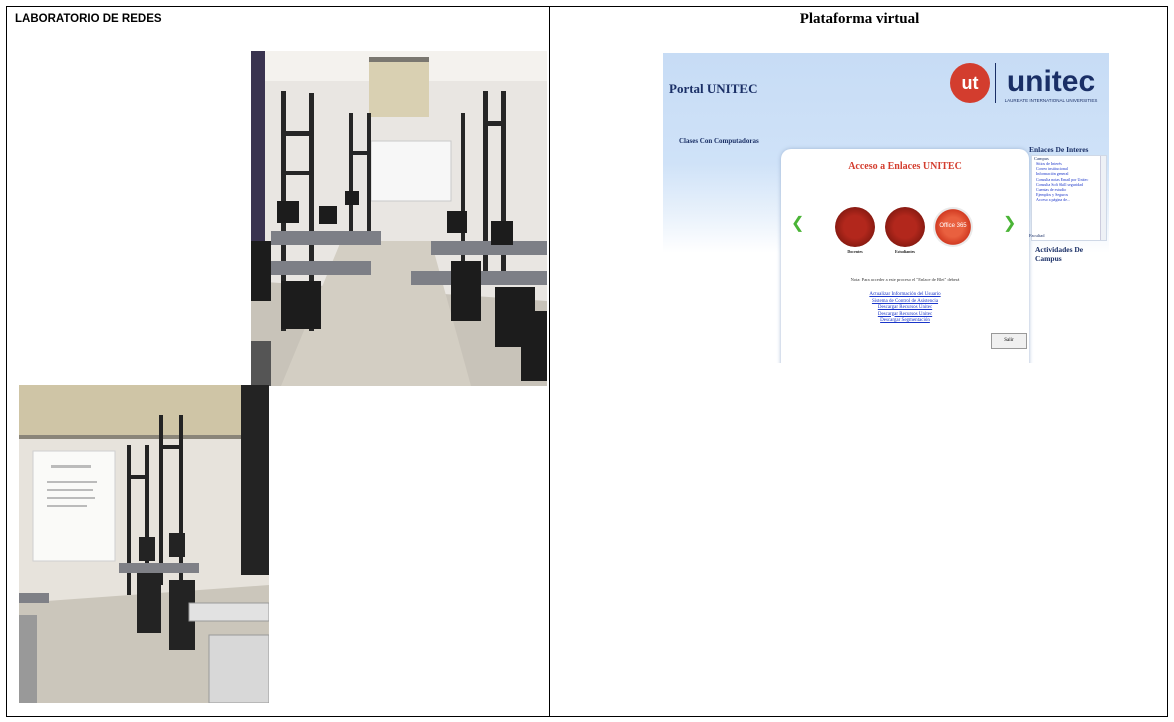 The image size is (1174, 722). What do you see at coordinates (713, 88) in the screenshot?
I see `portal-title: Portal UNITEC` at bounding box center [713, 88].